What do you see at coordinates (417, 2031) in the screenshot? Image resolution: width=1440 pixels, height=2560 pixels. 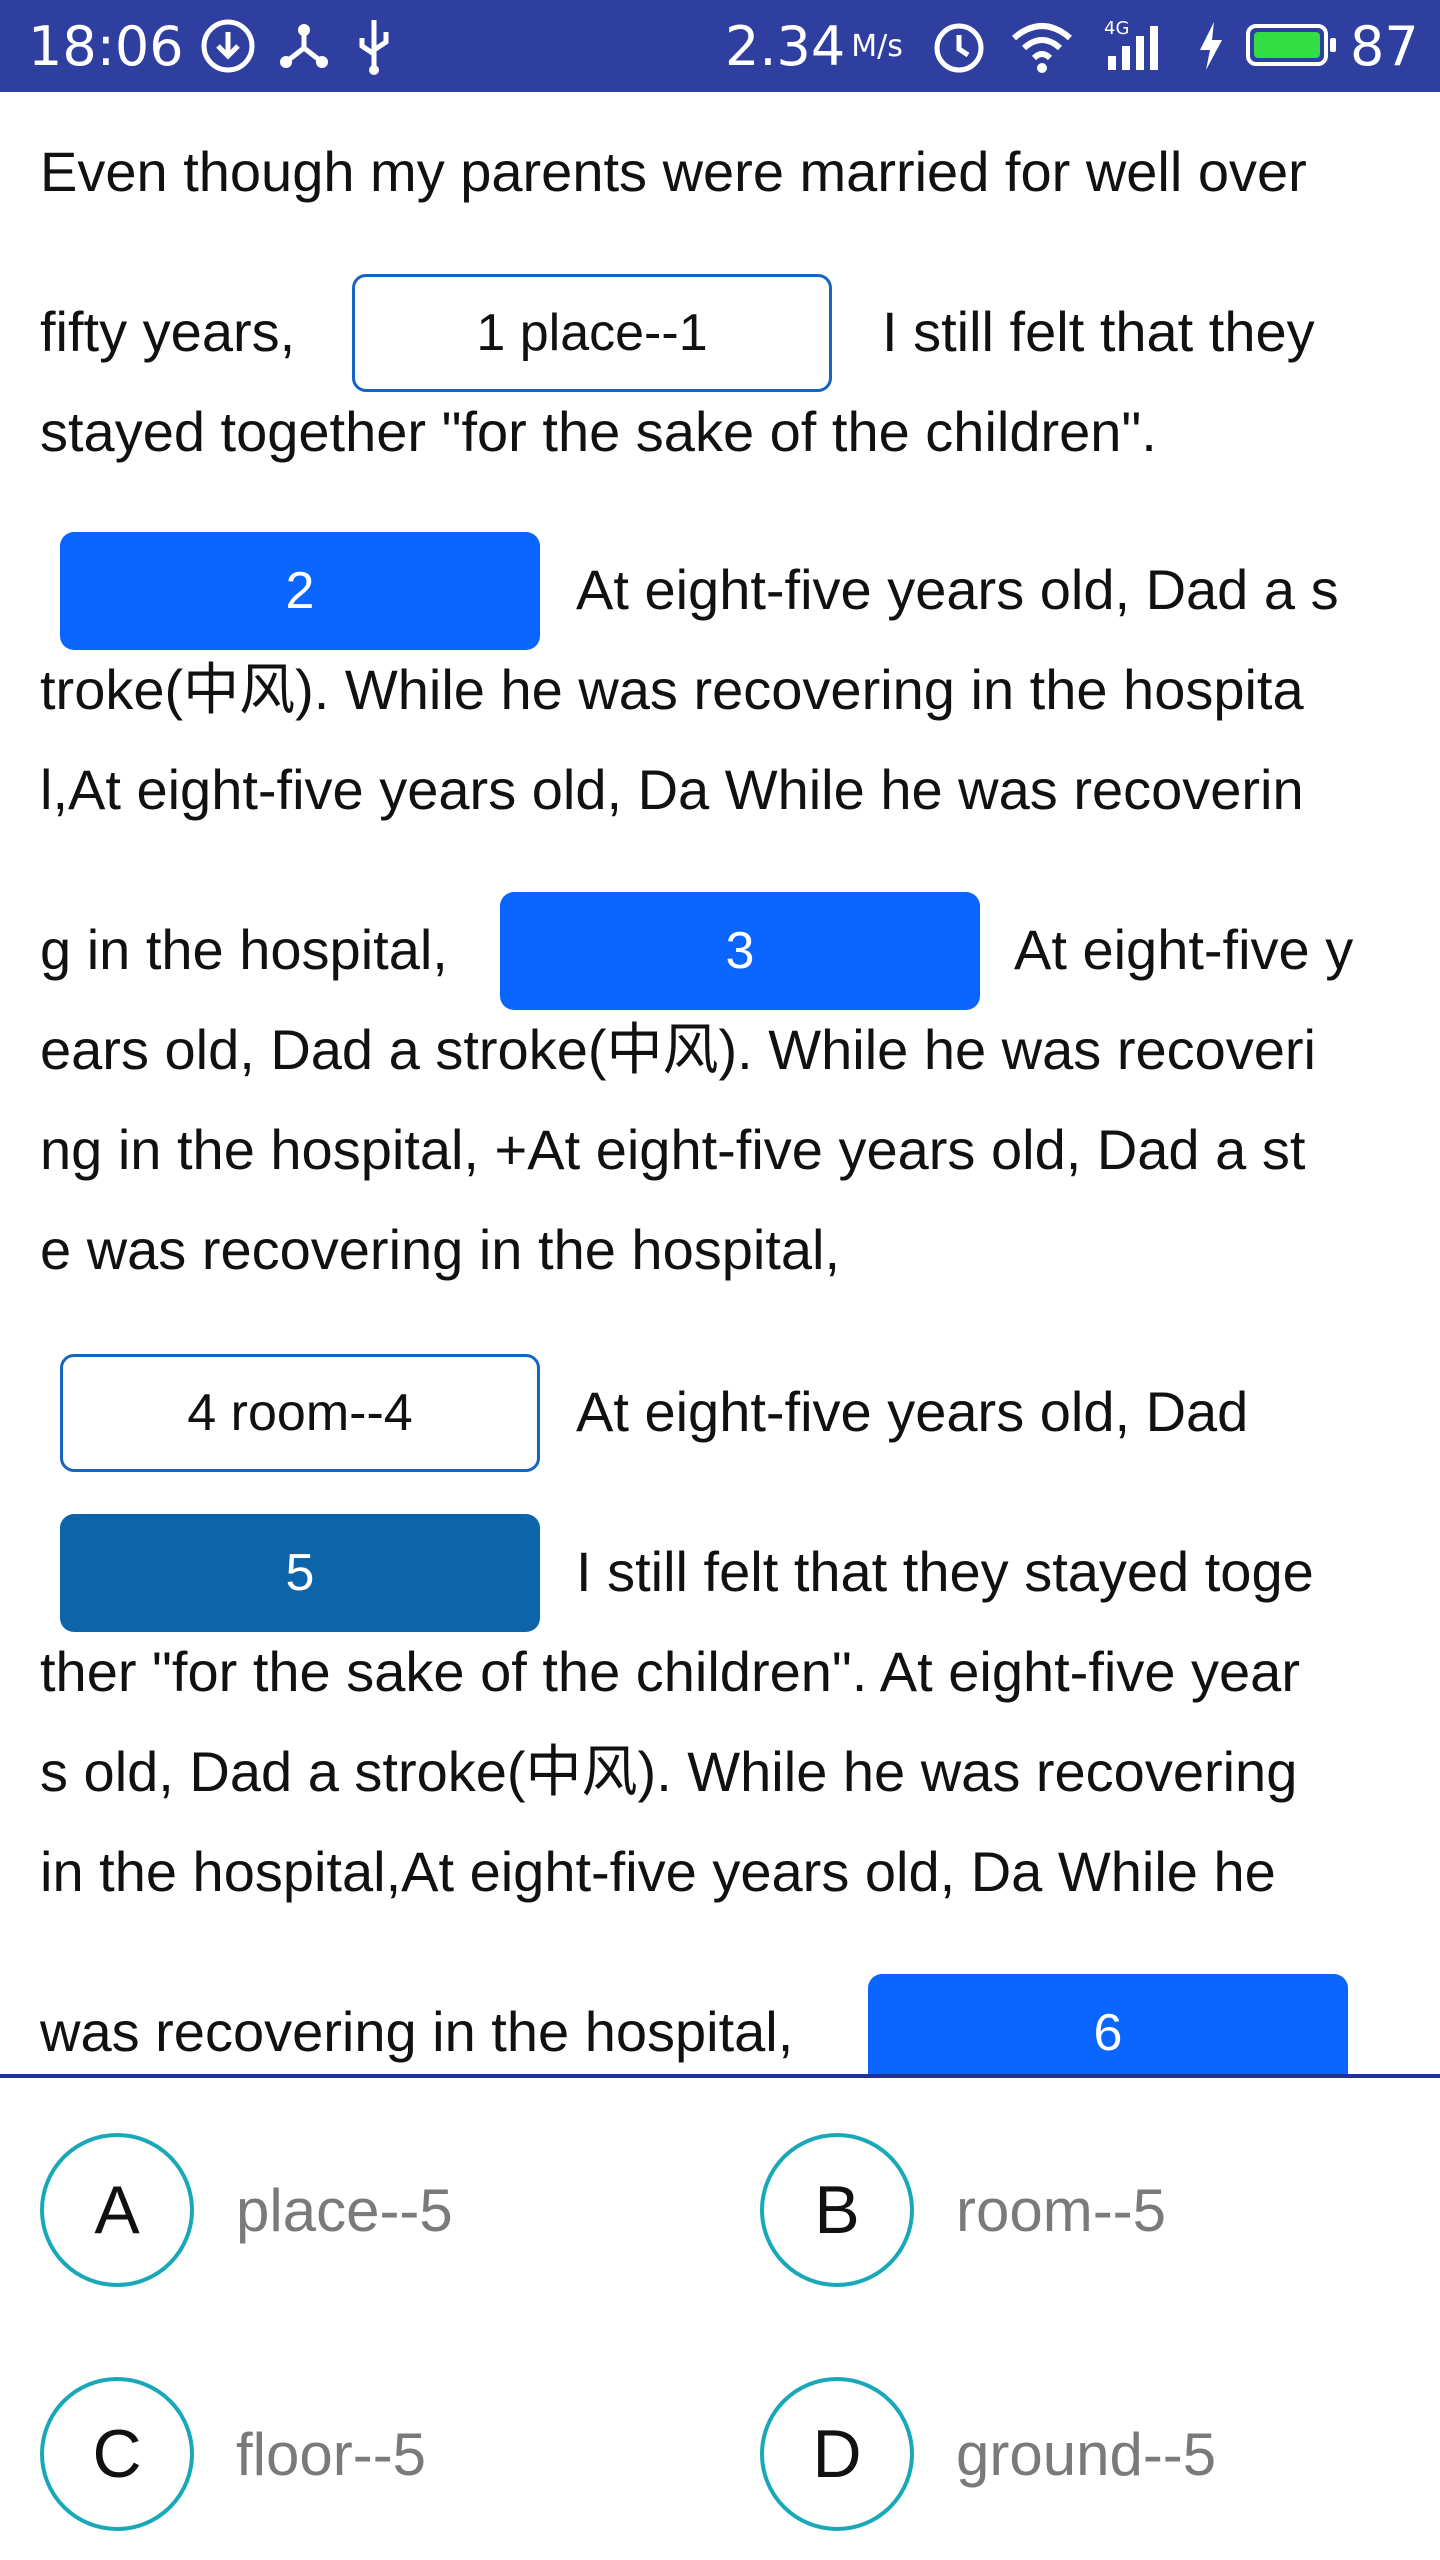 I see `passage-line: was recovering in the hospital,` at bounding box center [417, 2031].